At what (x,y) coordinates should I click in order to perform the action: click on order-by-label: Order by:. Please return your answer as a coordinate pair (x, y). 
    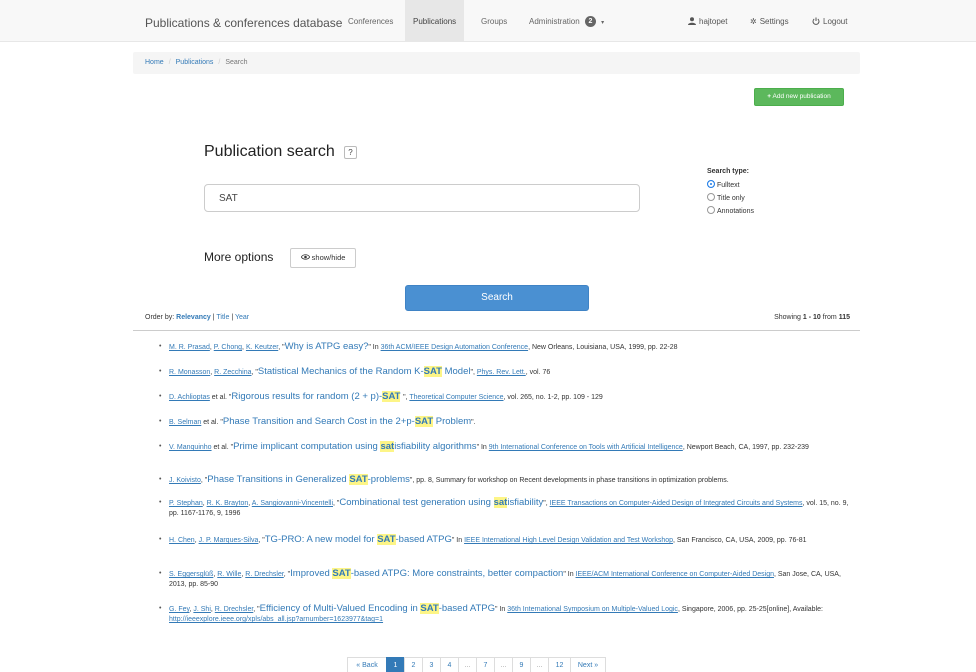
    Looking at the image, I should click on (160, 317).